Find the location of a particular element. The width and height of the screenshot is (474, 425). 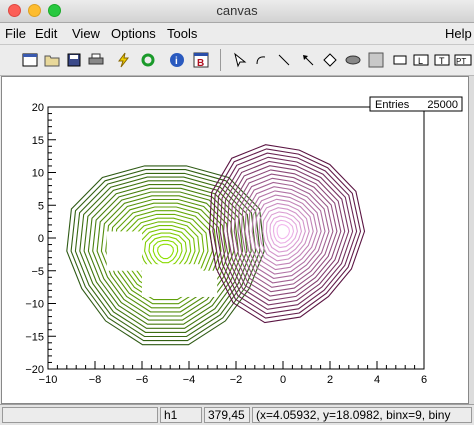

toolbar: i B L T PT is located at coordinates (237, 60).